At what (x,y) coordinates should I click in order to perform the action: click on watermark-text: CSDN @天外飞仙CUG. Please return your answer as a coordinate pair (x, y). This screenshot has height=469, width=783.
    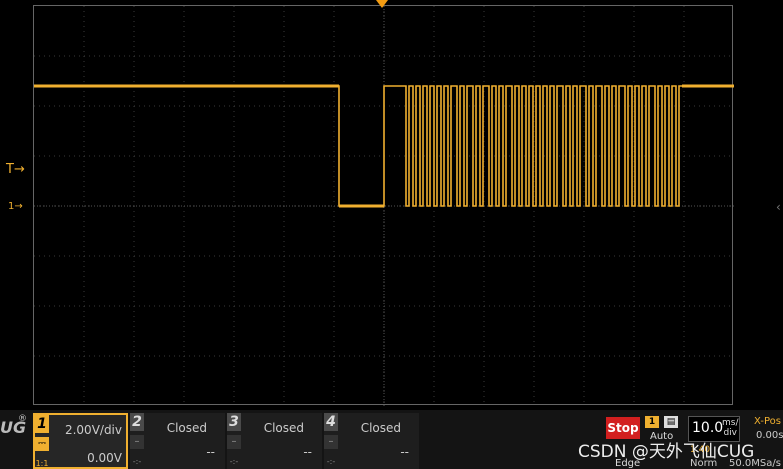
    Looking at the image, I should click on (666, 452).